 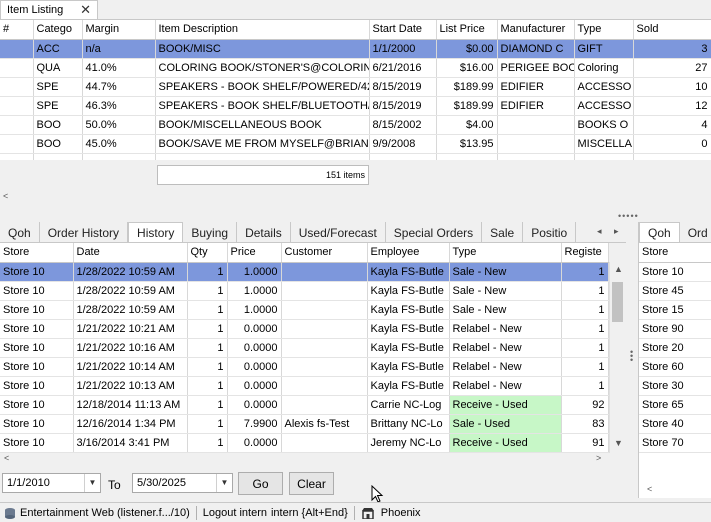 I want to click on history-col-header: Date, so click(x=130, y=253).